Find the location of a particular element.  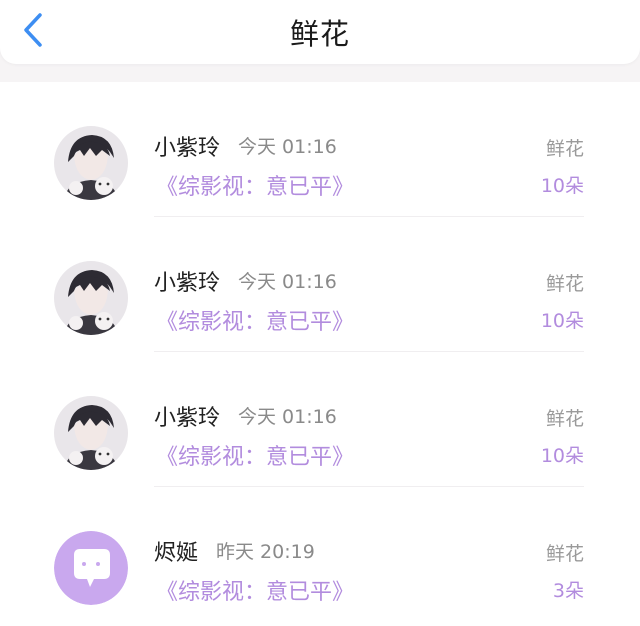

default-avatar-chat-bubble-icon is located at coordinates (91, 568).